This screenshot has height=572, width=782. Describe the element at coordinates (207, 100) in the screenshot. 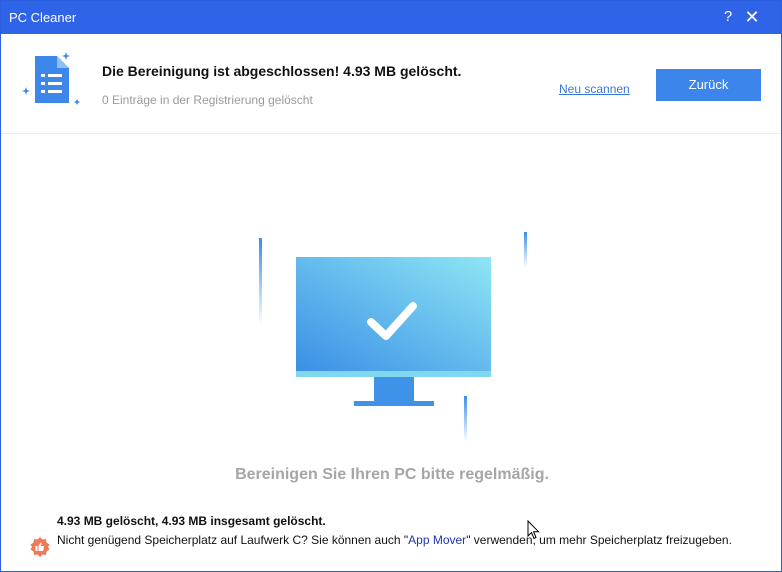

I see `registry-status: 0 Einträge in der Registrierung gelöscht` at that location.